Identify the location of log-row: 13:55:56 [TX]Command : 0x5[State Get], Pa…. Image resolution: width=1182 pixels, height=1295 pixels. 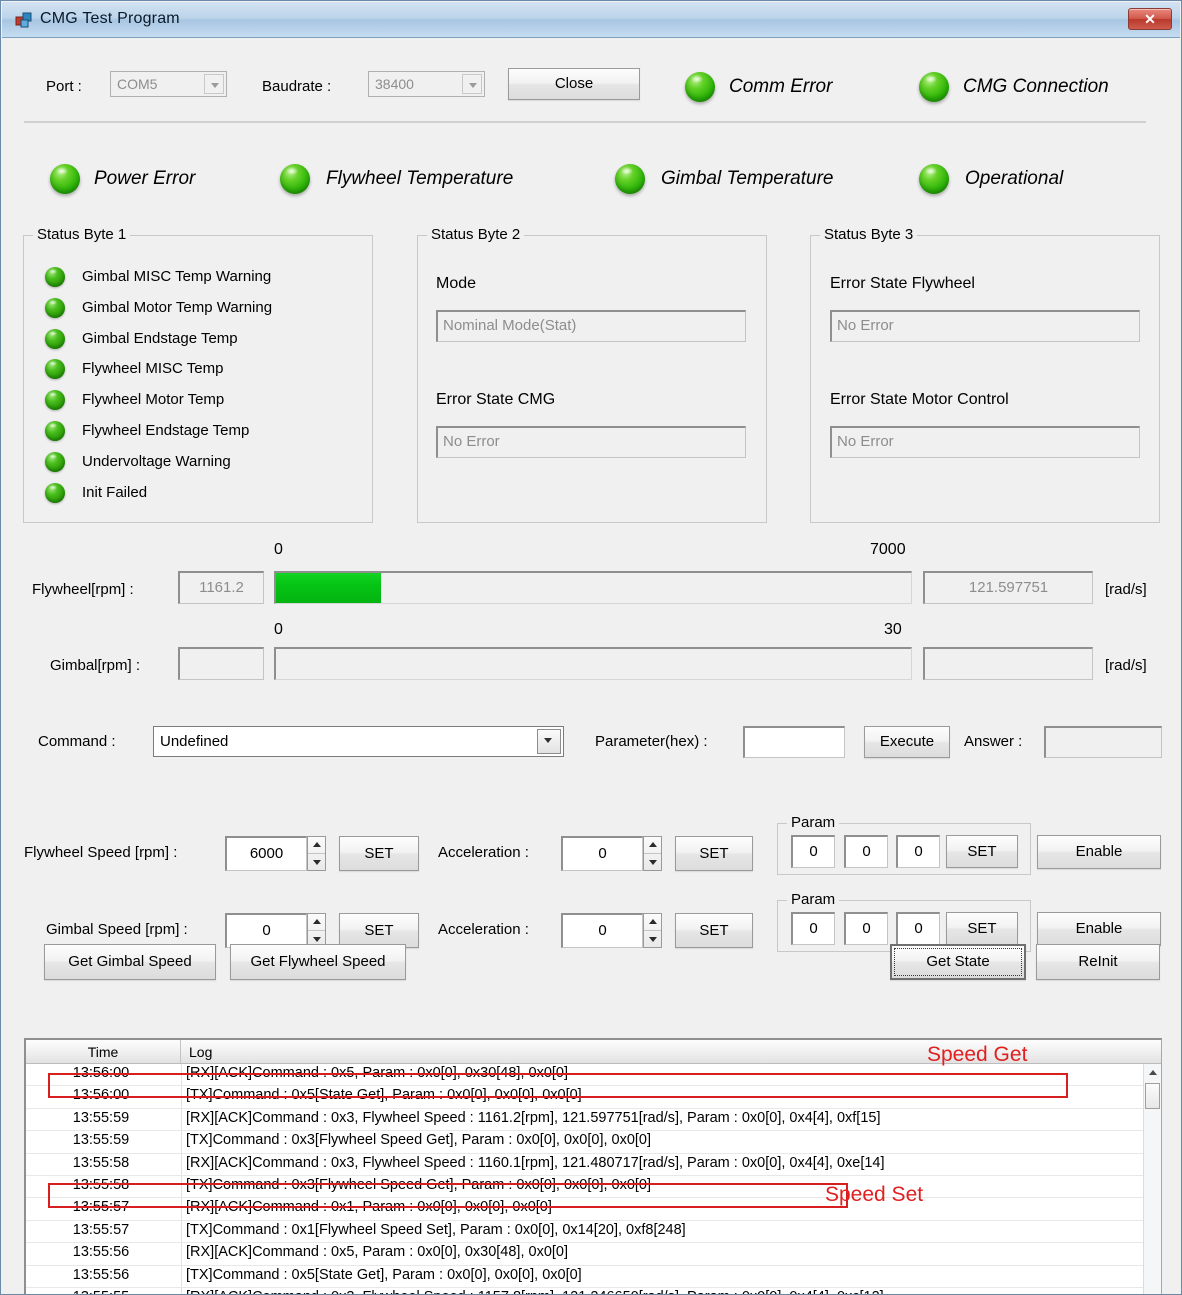
(584, 1276).